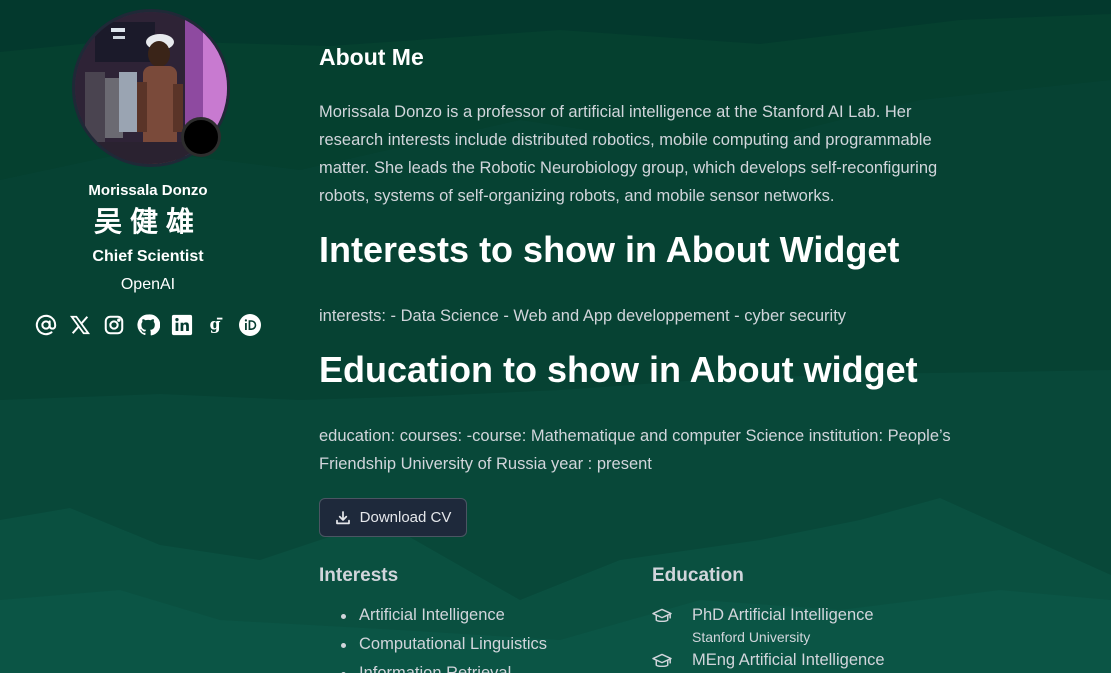  Describe the element at coordinates (147, 221) in the screenshot. I see `profile-name-cjk: 吴健雄` at that location.